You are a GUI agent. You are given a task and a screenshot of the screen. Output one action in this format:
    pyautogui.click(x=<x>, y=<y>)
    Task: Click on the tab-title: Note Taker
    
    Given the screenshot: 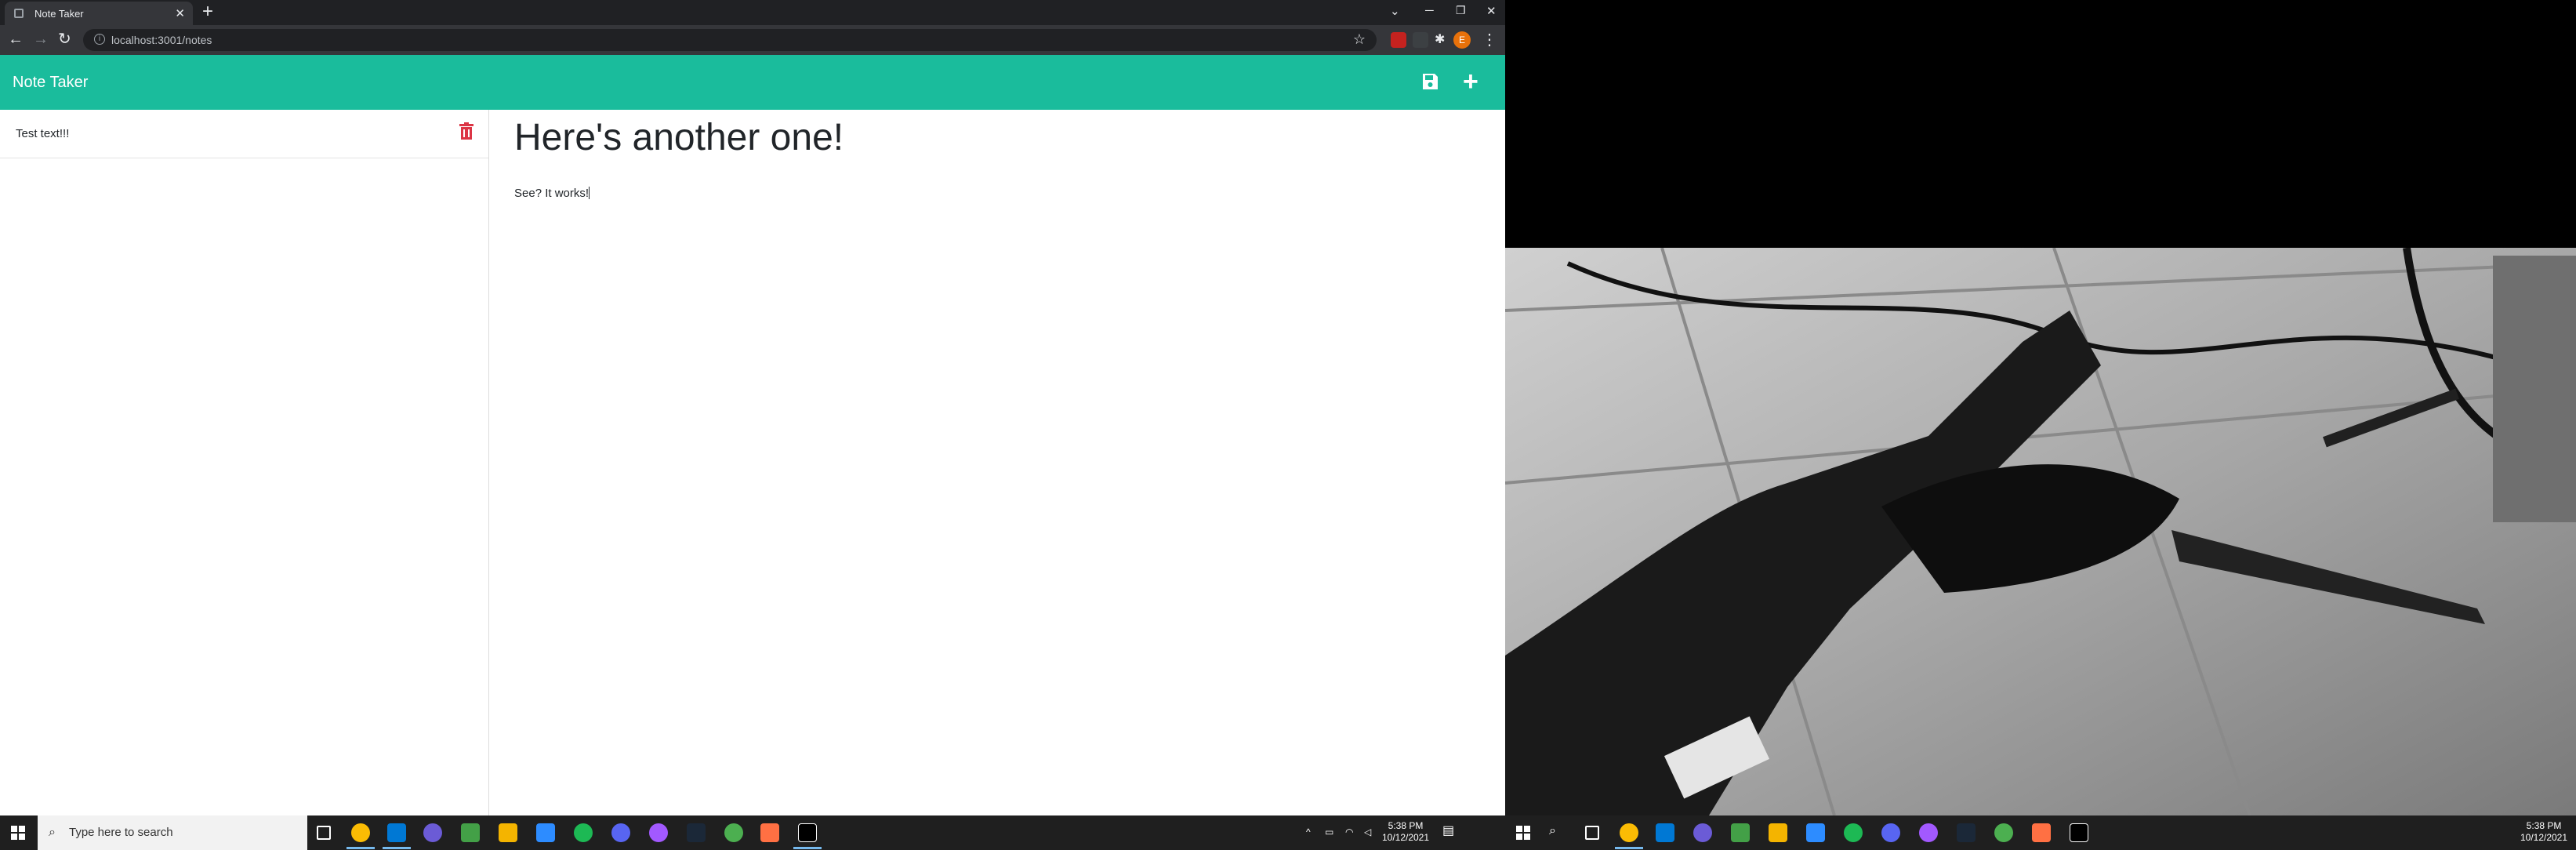 What is the action you would take?
    pyautogui.click(x=59, y=14)
    